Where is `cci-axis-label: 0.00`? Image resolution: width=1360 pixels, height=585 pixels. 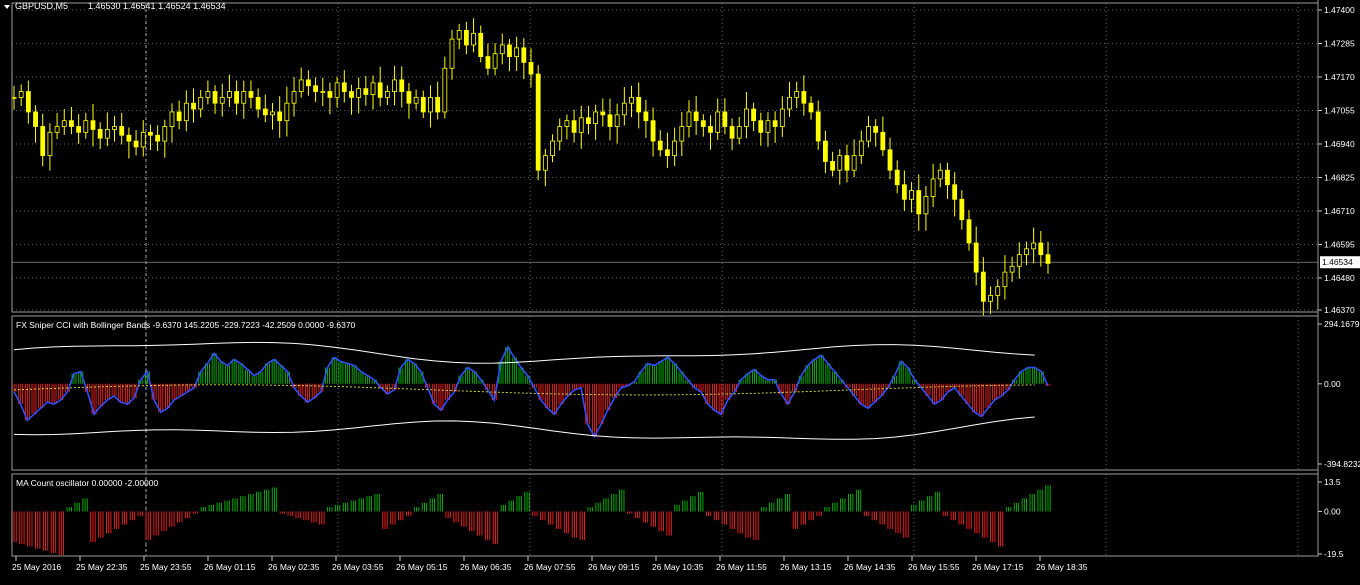 cci-axis-label: 0.00 is located at coordinates (1332, 384).